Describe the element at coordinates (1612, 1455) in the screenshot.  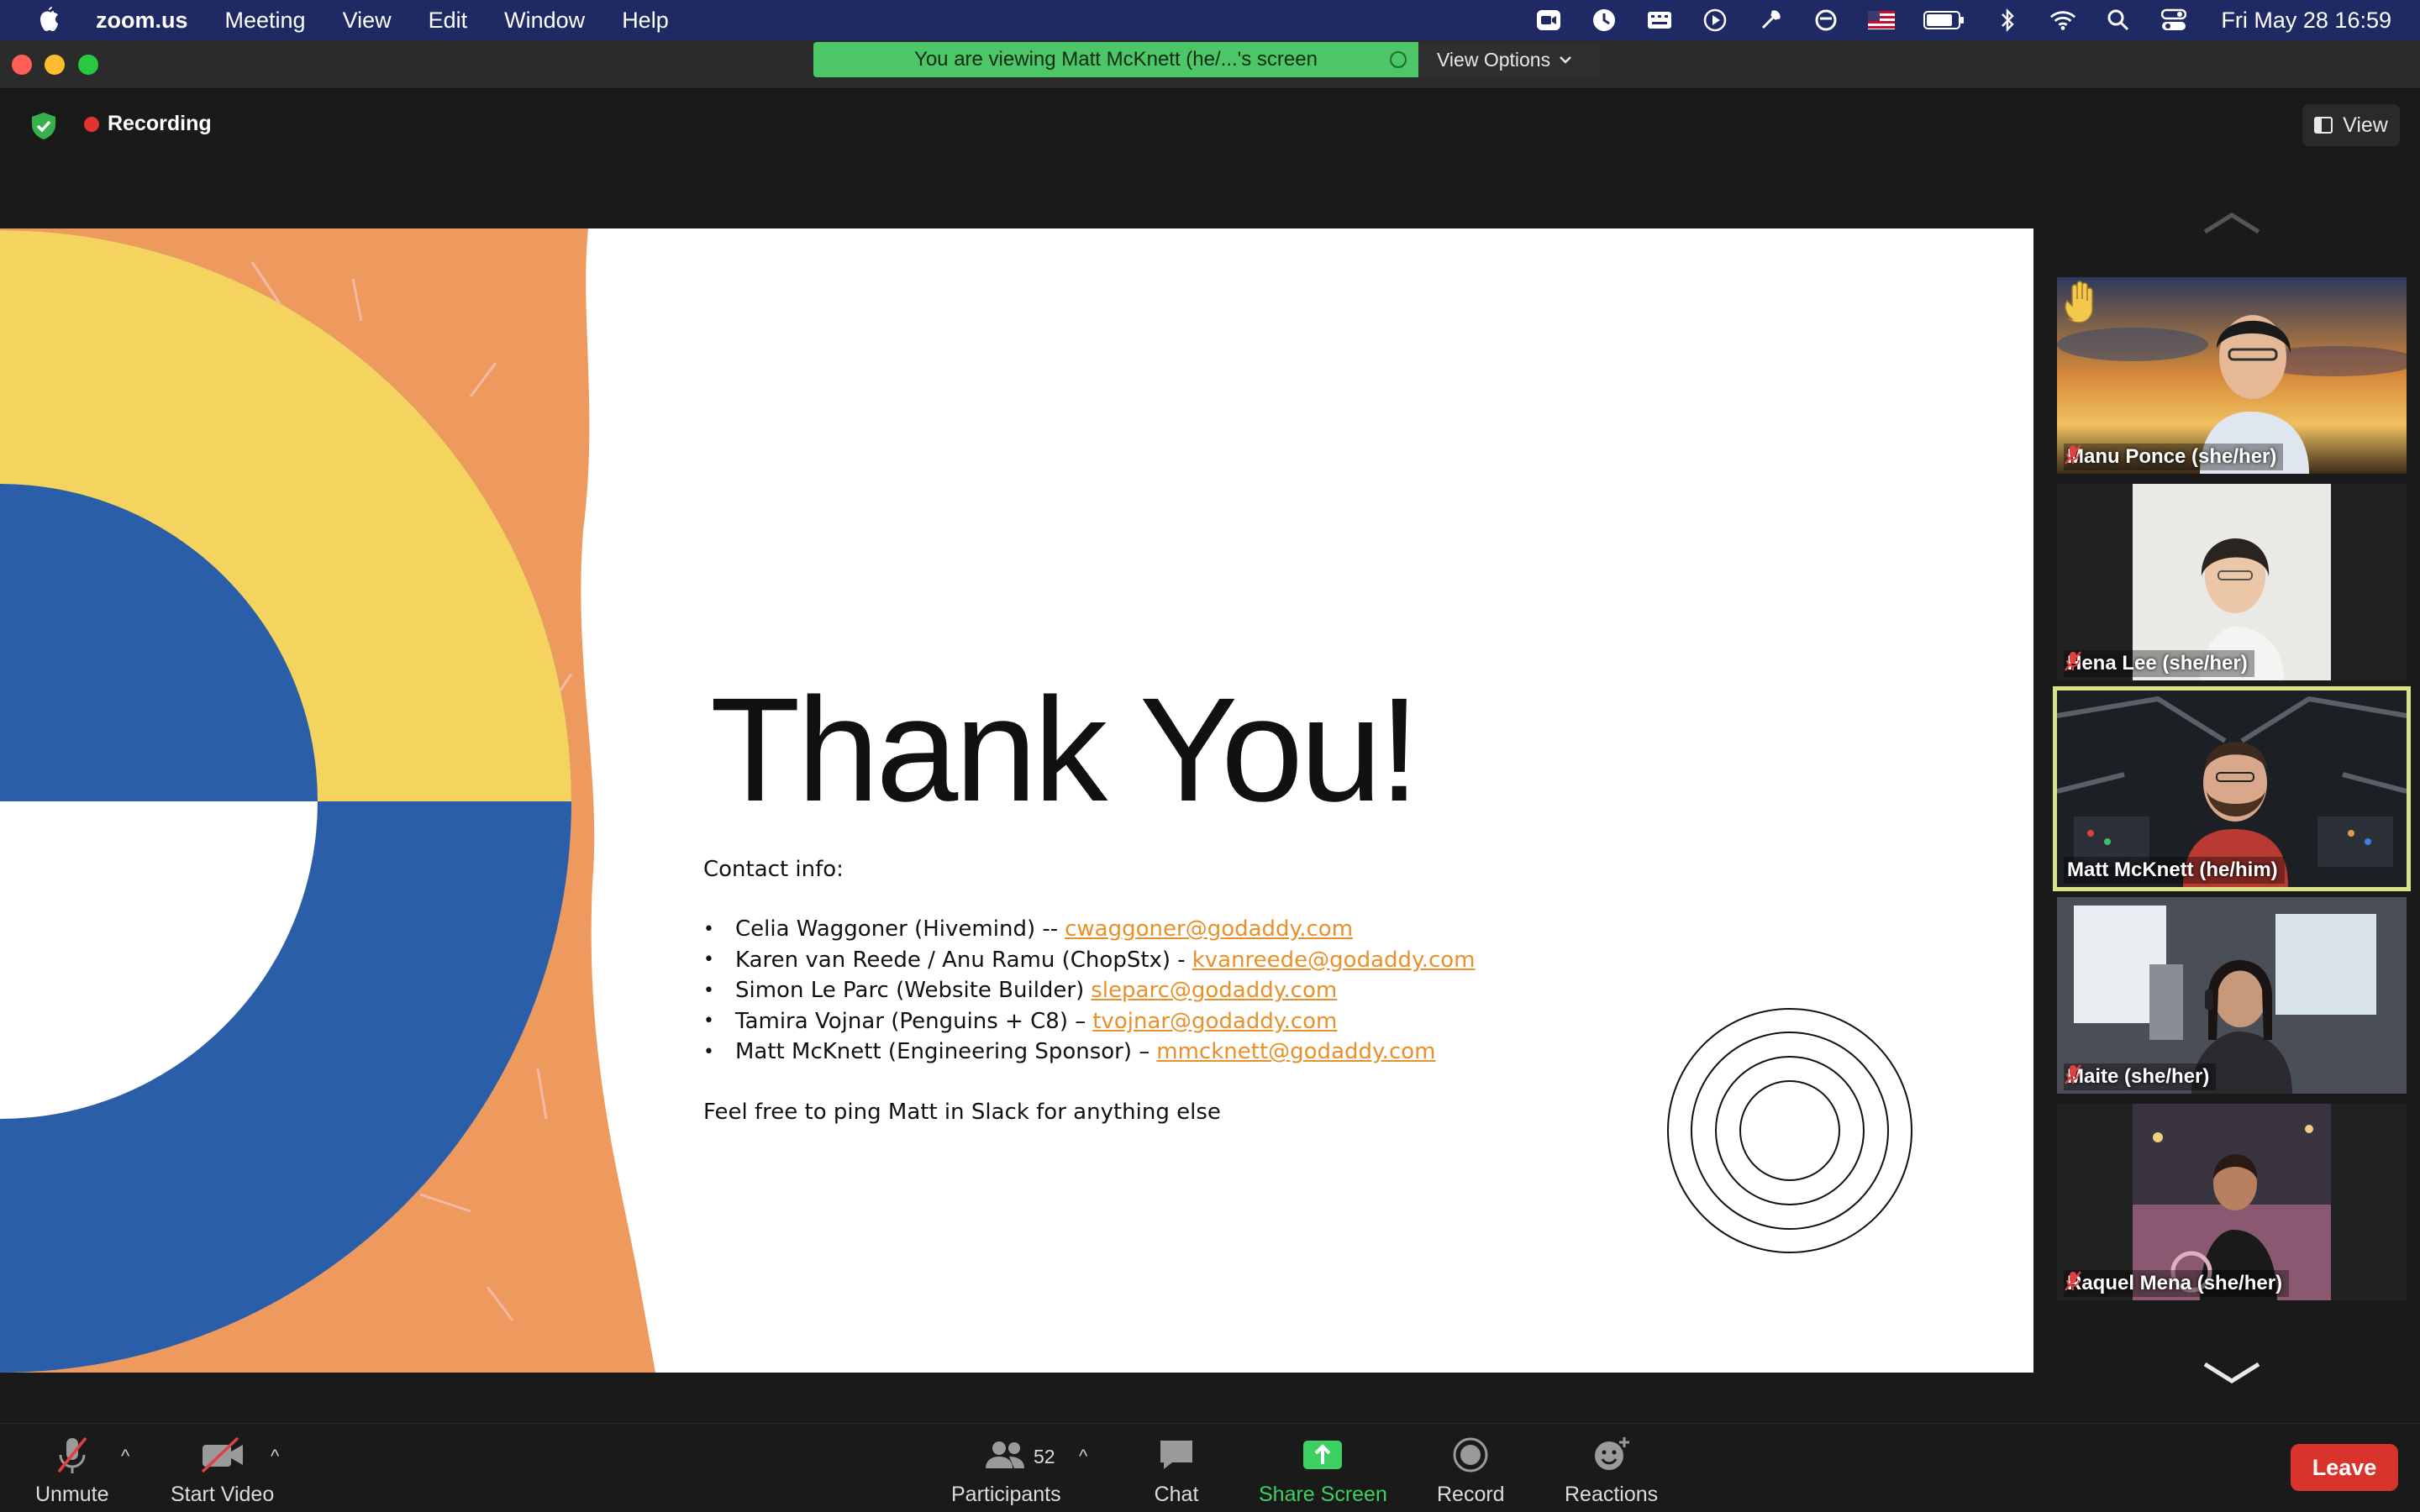
I see `reactions-emoji-icon` at that location.